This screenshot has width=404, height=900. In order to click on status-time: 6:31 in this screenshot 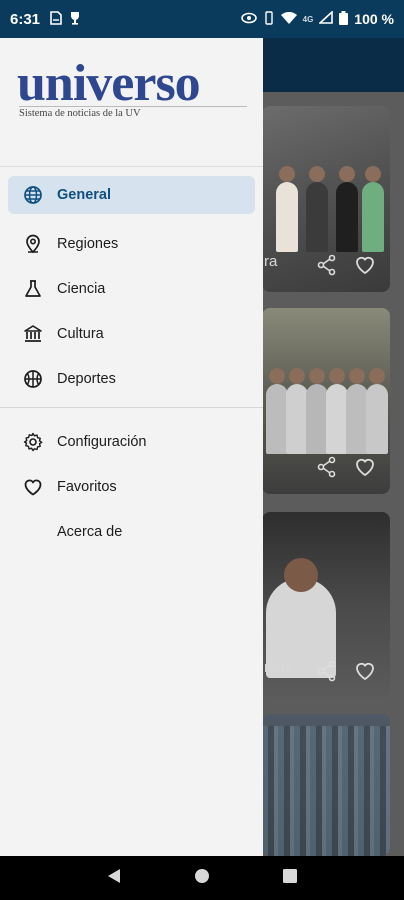, I will do `click(25, 19)`.